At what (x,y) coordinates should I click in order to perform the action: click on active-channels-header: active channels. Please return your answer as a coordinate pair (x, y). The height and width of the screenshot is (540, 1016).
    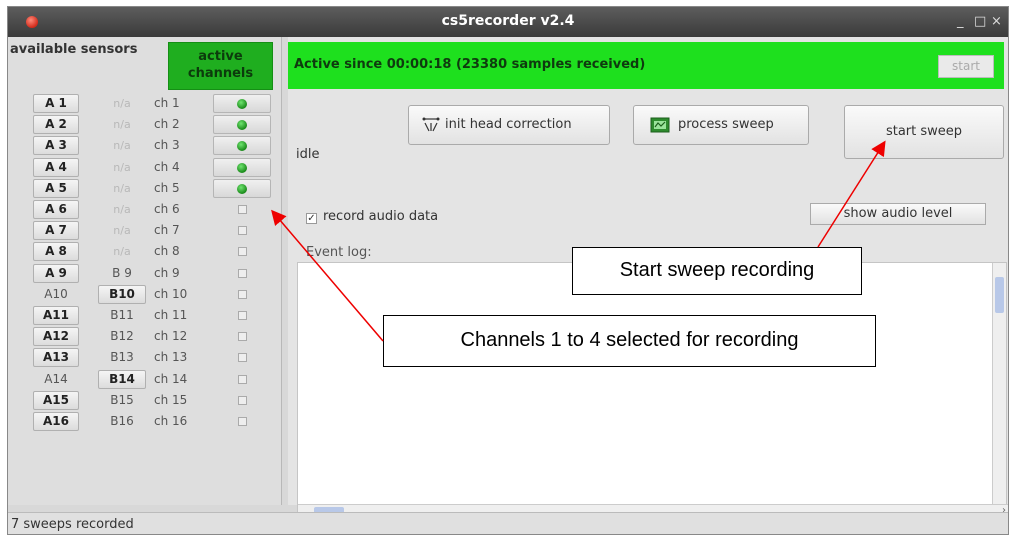
    Looking at the image, I should click on (220, 66).